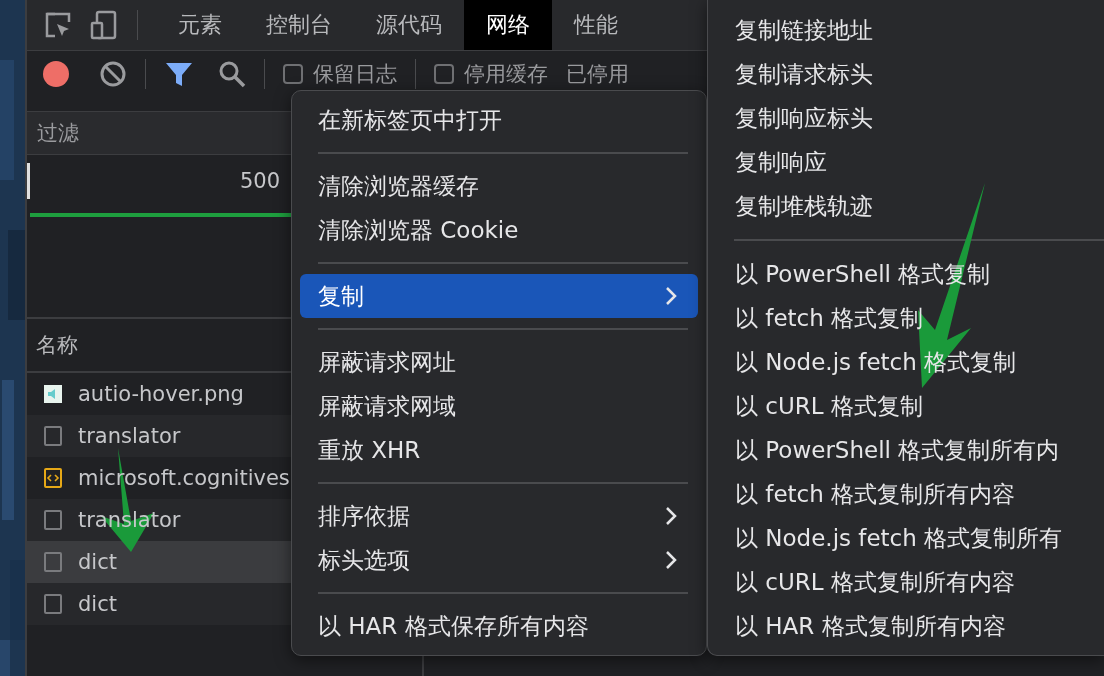 The width and height of the screenshot is (1104, 676). I want to click on request-name: autio-hover.png, so click(161, 394).